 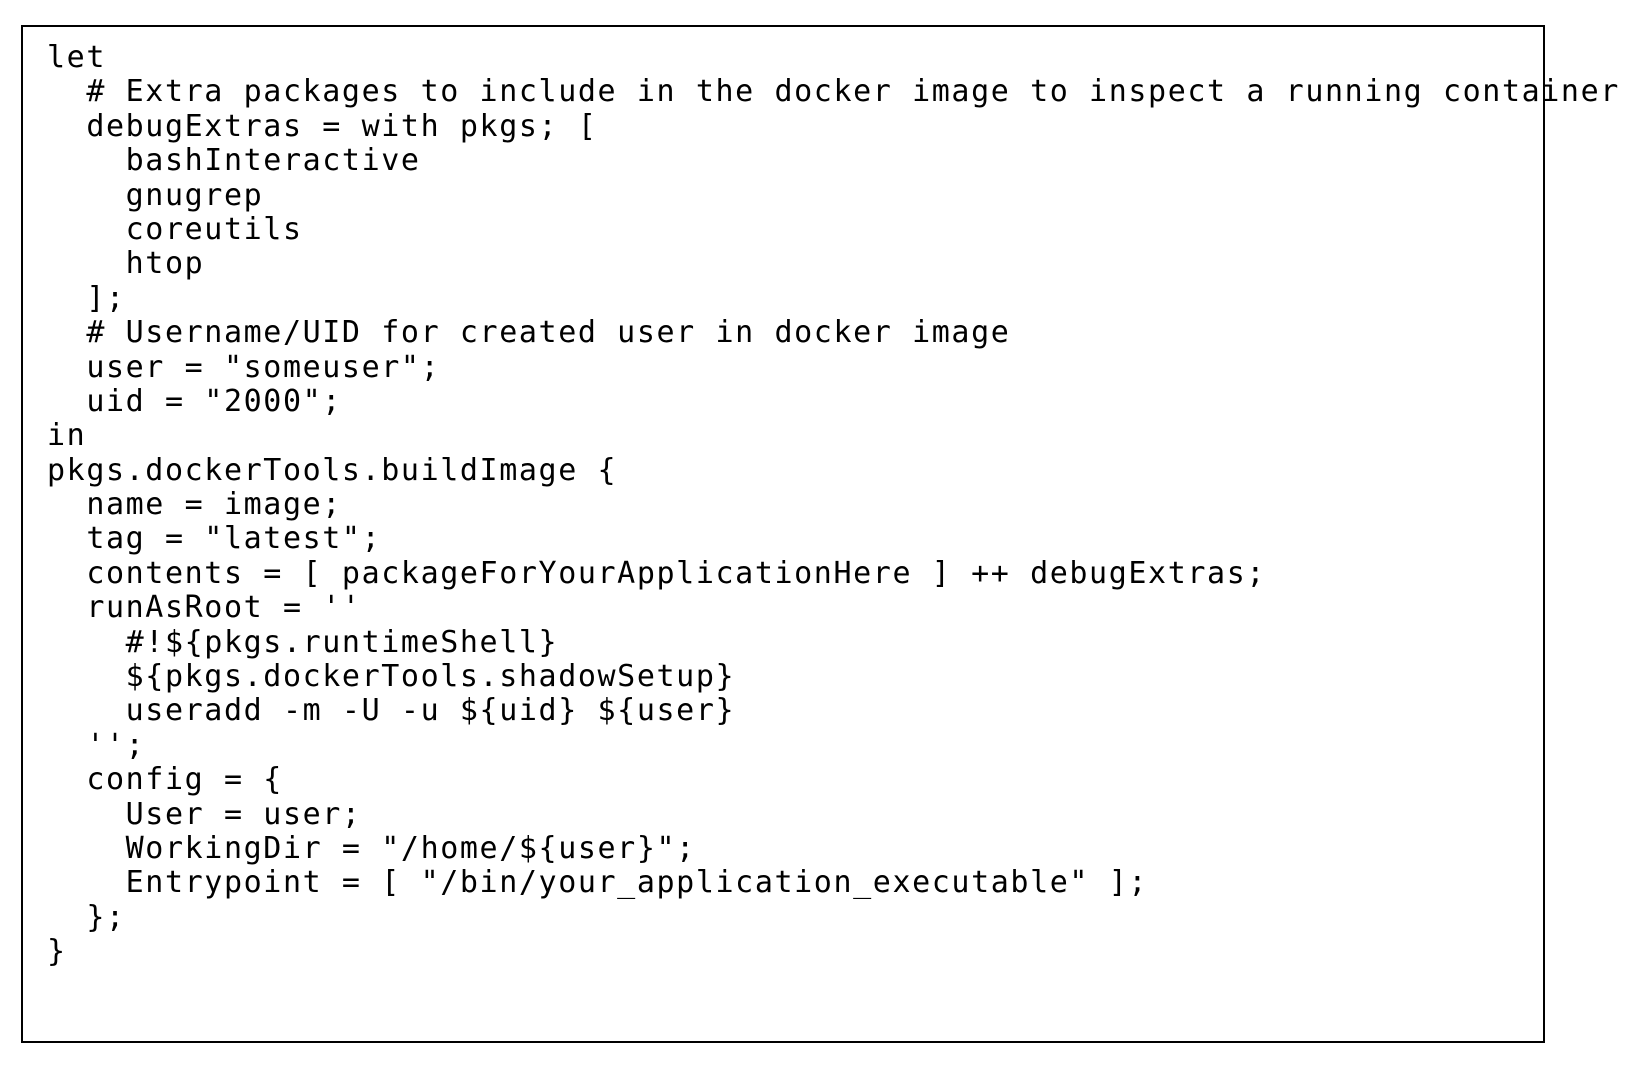 What do you see at coordinates (391, 677) in the screenshot?
I see `code-line: ${pkgs.dockerTools.shadowSetup}` at bounding box center [391, 677].